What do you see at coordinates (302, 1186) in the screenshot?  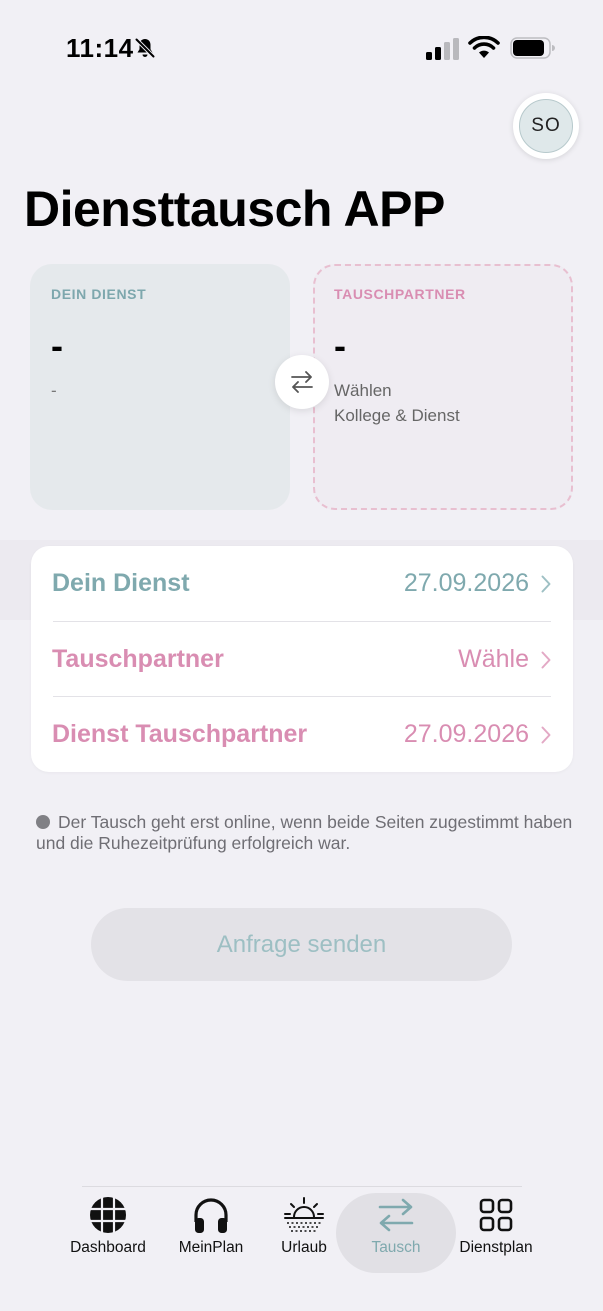 I see `tabbar-divider` at bounding box center [302, 1186].